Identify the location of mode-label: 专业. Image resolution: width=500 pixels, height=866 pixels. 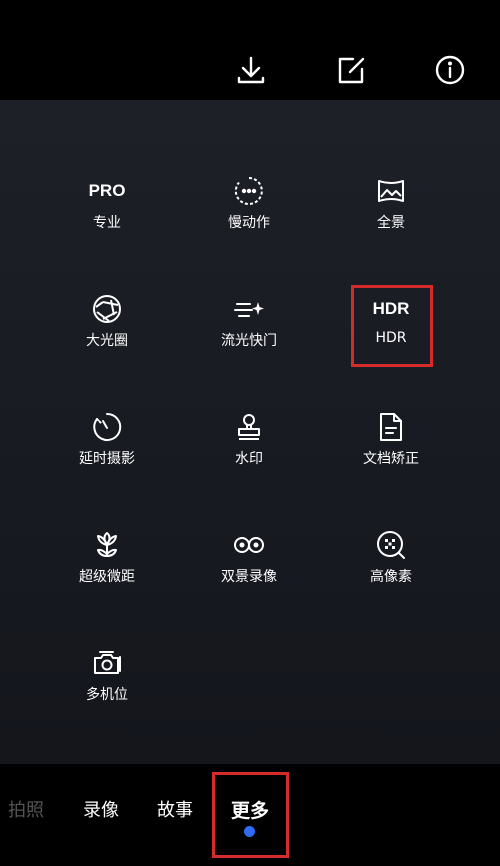
(107, 223).